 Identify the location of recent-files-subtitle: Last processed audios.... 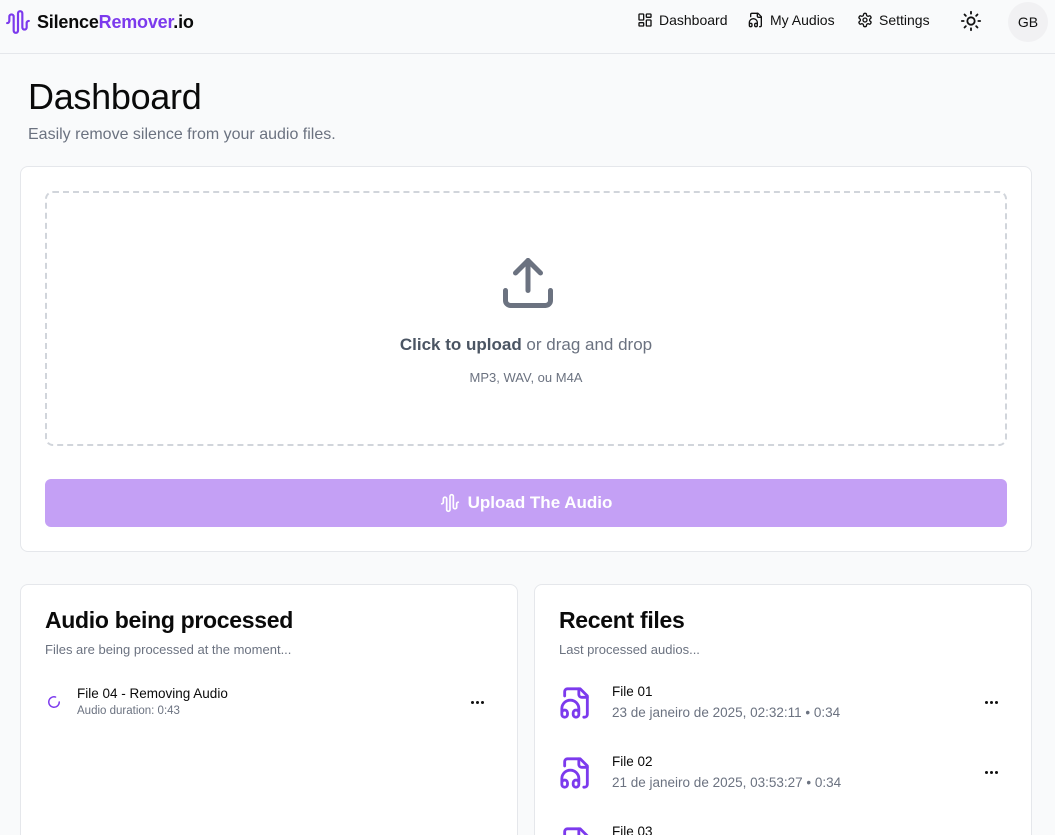
(629, 649).